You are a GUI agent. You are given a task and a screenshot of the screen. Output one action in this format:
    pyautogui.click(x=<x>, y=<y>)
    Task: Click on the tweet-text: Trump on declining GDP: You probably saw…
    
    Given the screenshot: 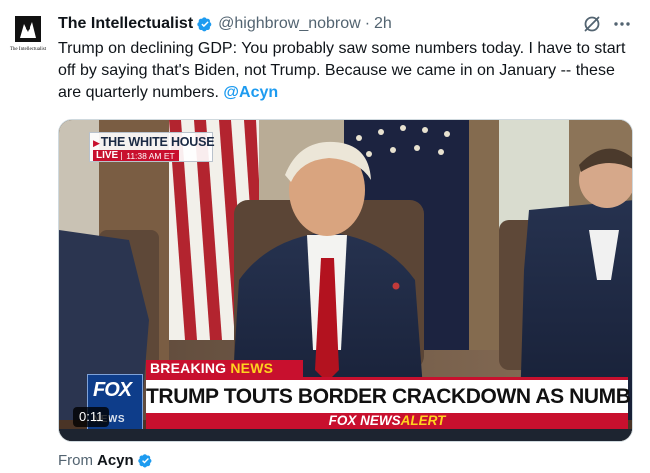 What is the action you would take?
    pyautogui.click(x=348, y=71)
    